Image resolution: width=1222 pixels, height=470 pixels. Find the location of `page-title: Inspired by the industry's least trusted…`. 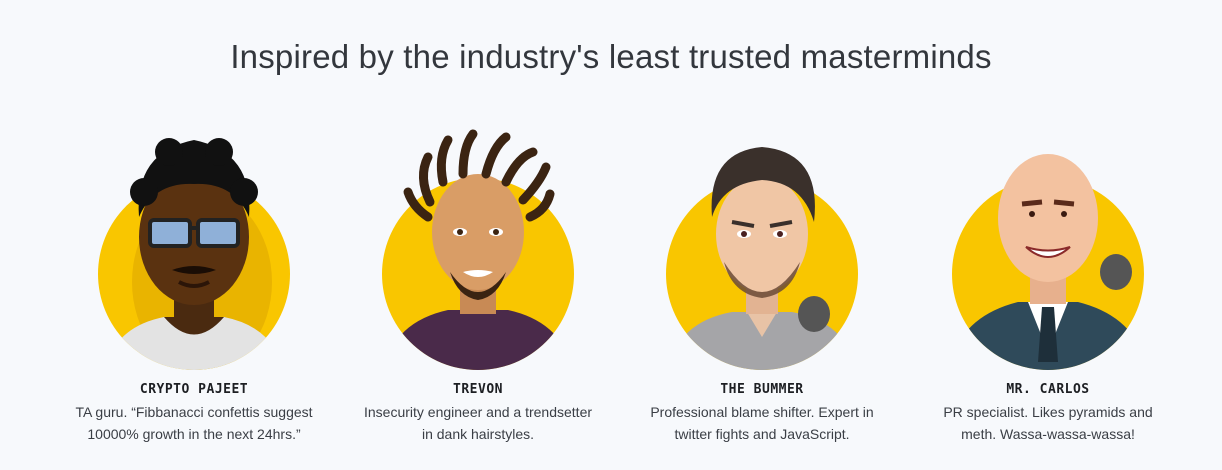

page-title: Inspired by the industry's least trusted… is located at coordinates (611, 56).